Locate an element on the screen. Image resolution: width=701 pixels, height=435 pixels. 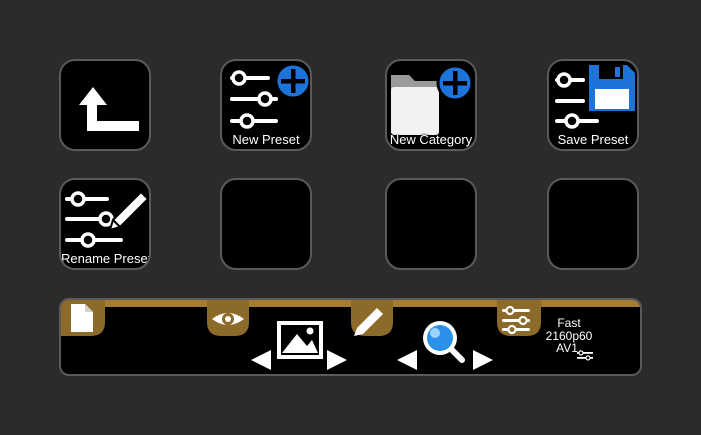
pencil-icon is located at coordinates (128, 211).